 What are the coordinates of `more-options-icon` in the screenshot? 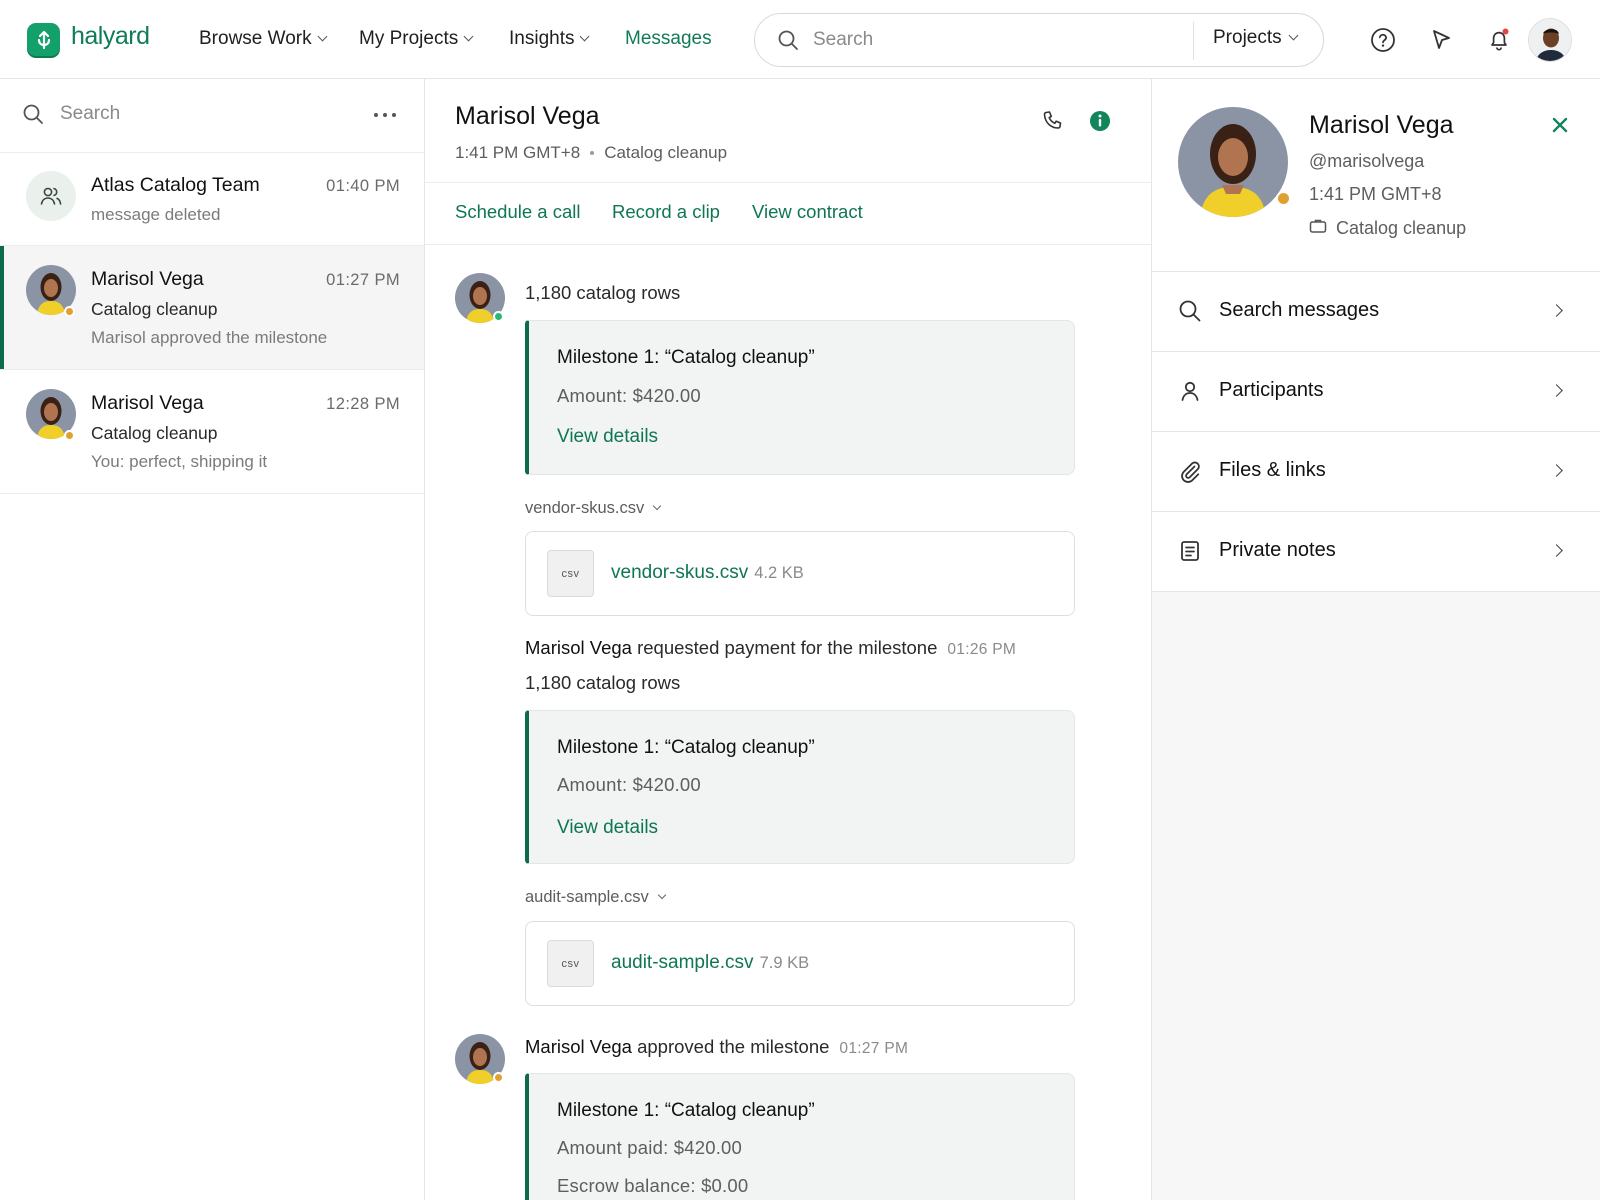 It's located at (385, 115).